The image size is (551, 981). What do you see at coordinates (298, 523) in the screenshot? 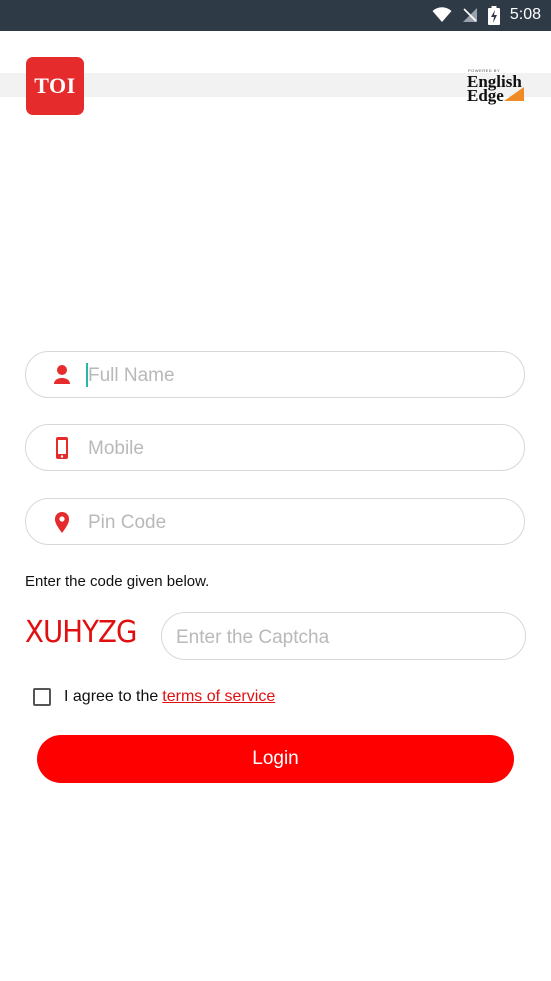
I see `pin-code-input` at bounding box center [298, 523].